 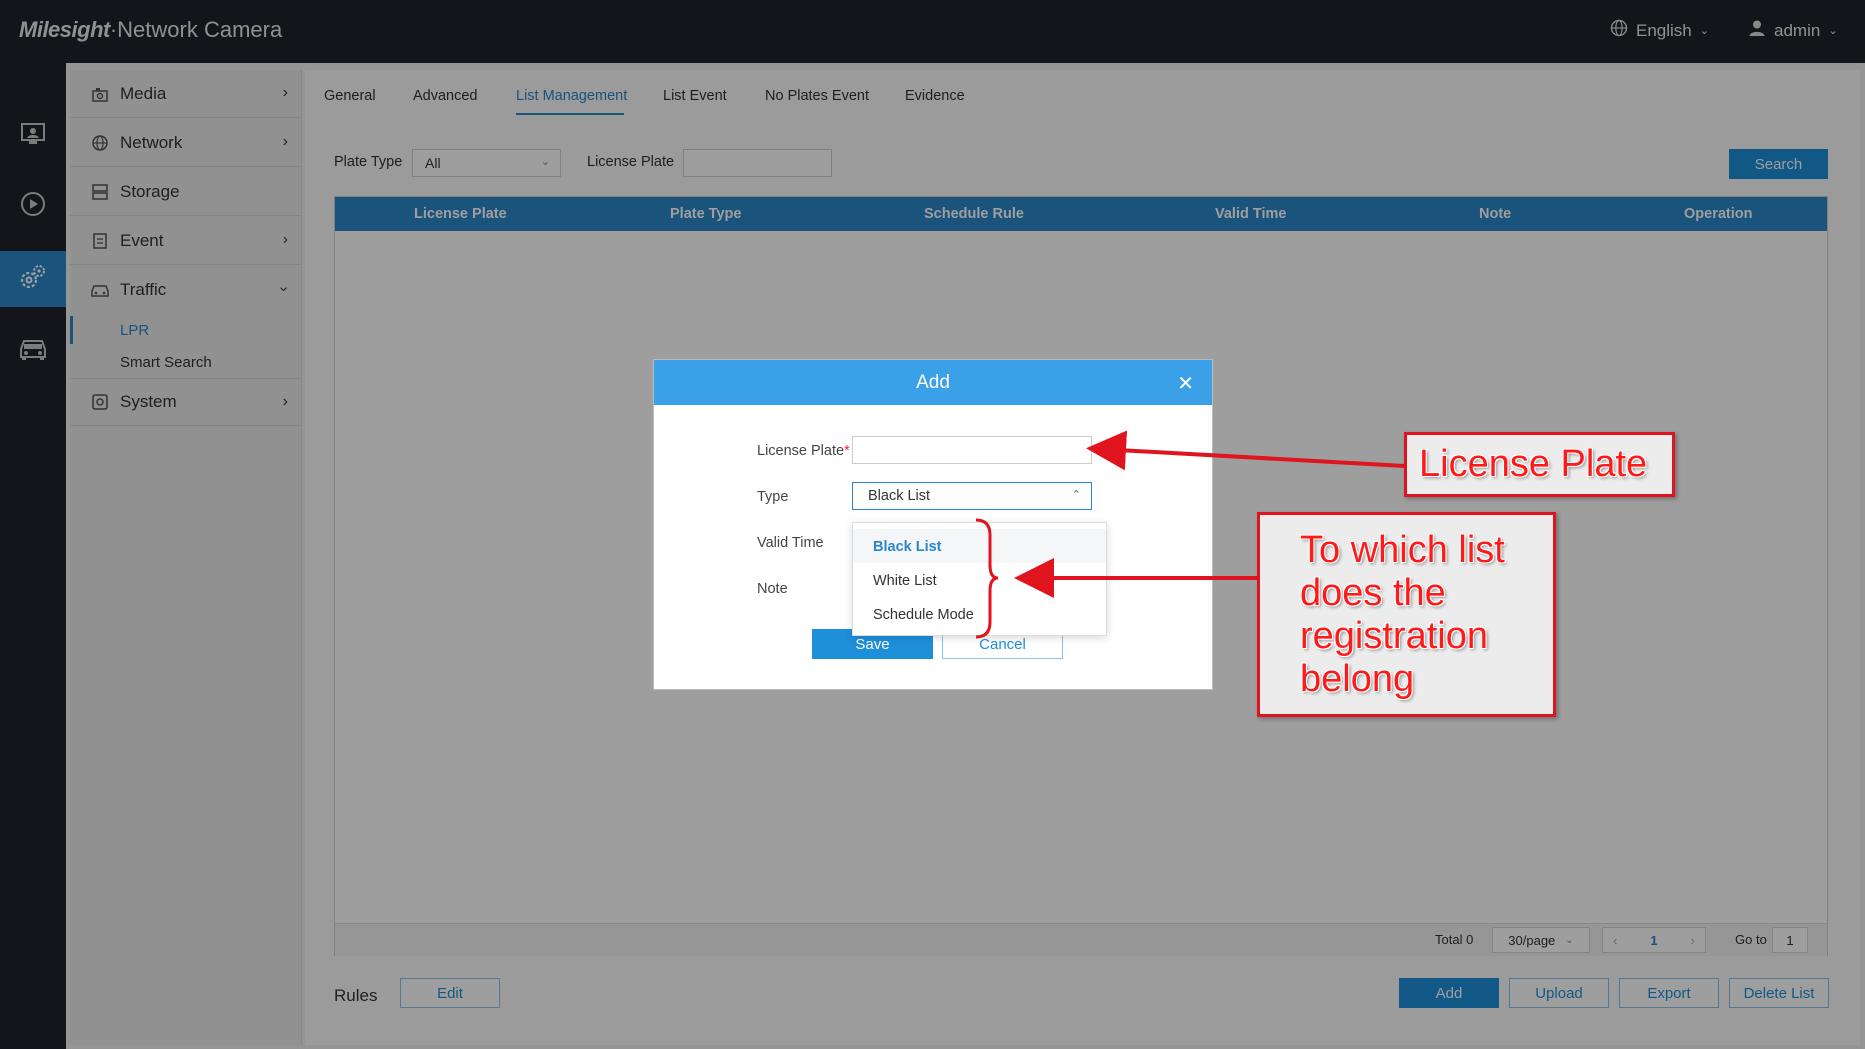 I want to click on license-plate-callout-text: License Plate, so click(x=1533, y=464).